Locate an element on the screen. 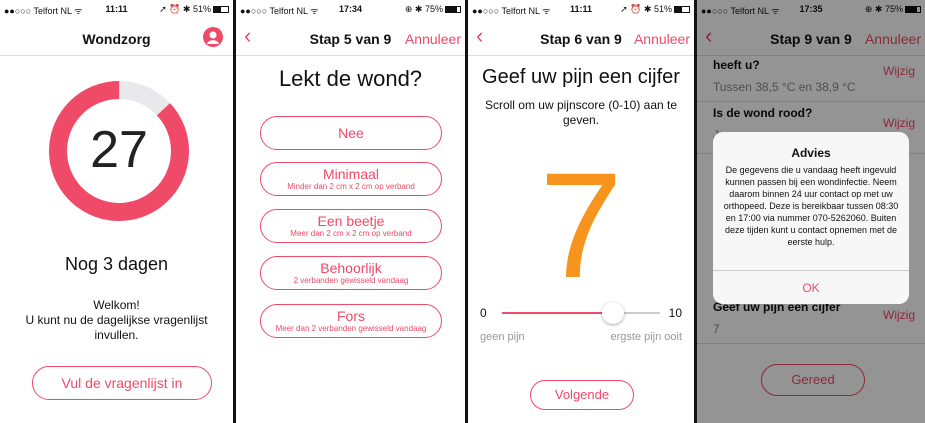  slider-max-label: ergste pijn ooit is located at coordinates (646, 337).